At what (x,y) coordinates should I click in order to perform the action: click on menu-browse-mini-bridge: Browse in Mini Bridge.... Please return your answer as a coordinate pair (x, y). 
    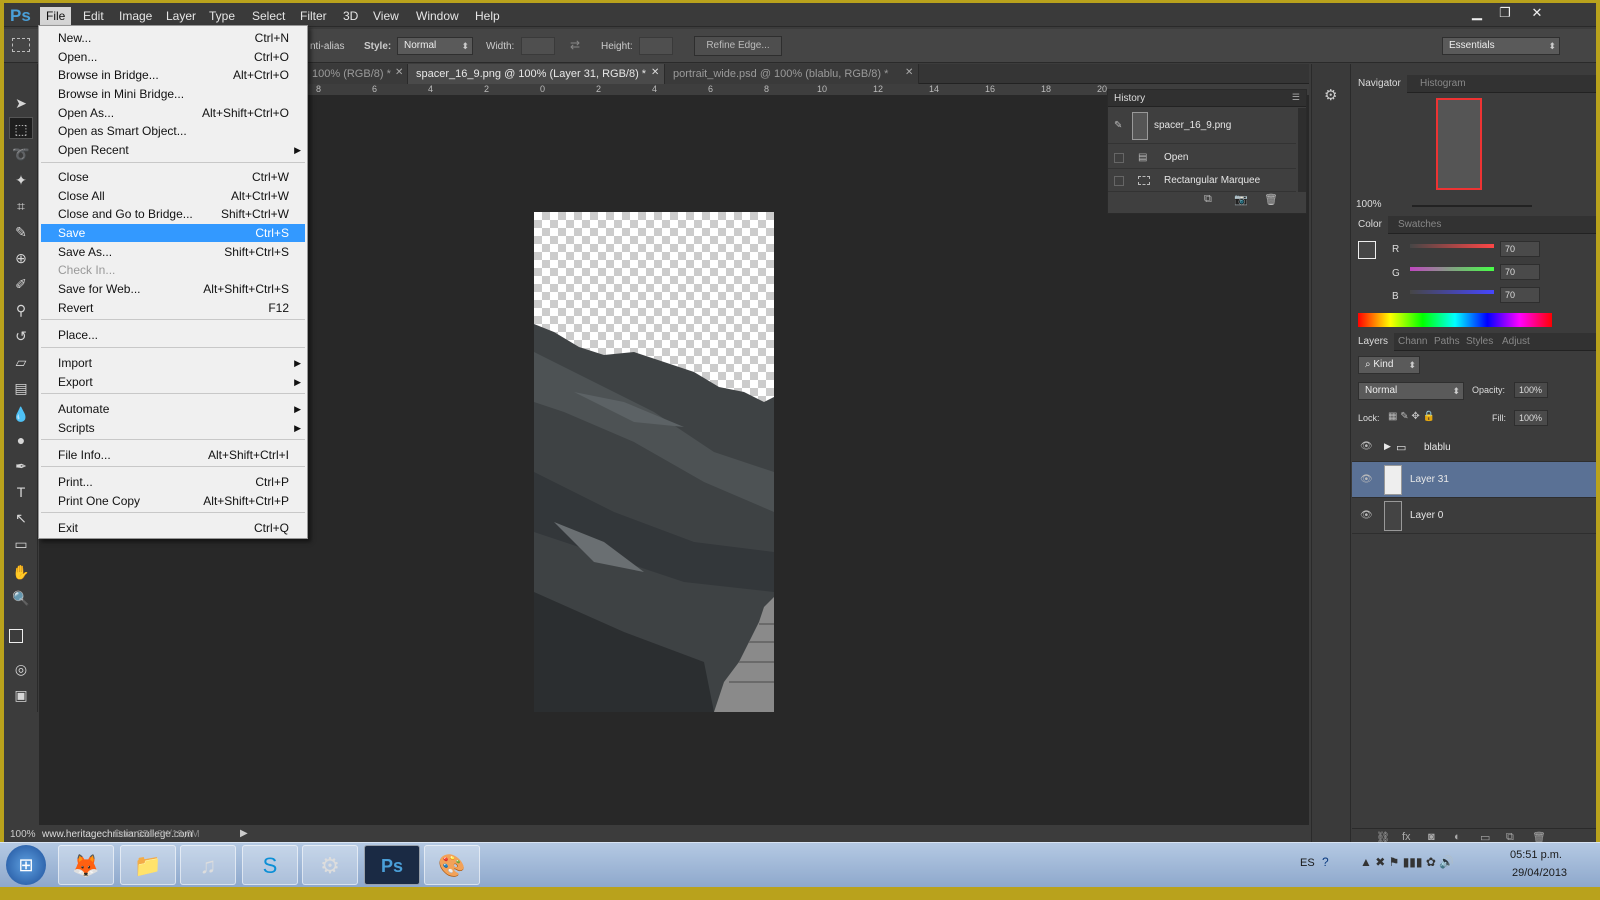
    Looking at the image, I should click on (173, 94).